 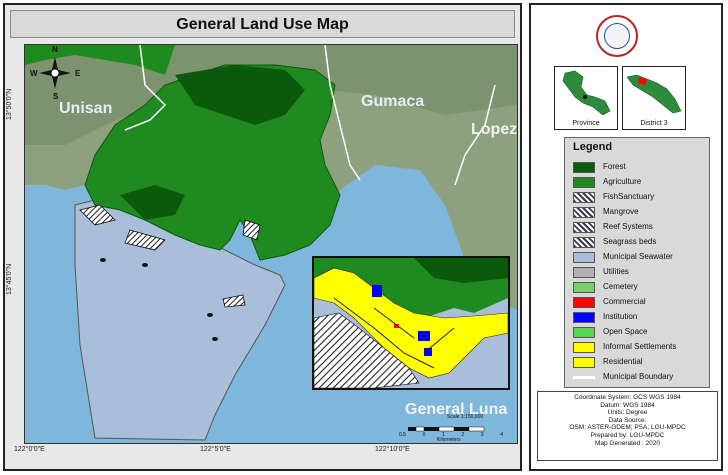 What do you see at coordinates (86, 108) in the screenshot?
I see `place-label-unisan: Unisan` at bounding box center [86, 108].